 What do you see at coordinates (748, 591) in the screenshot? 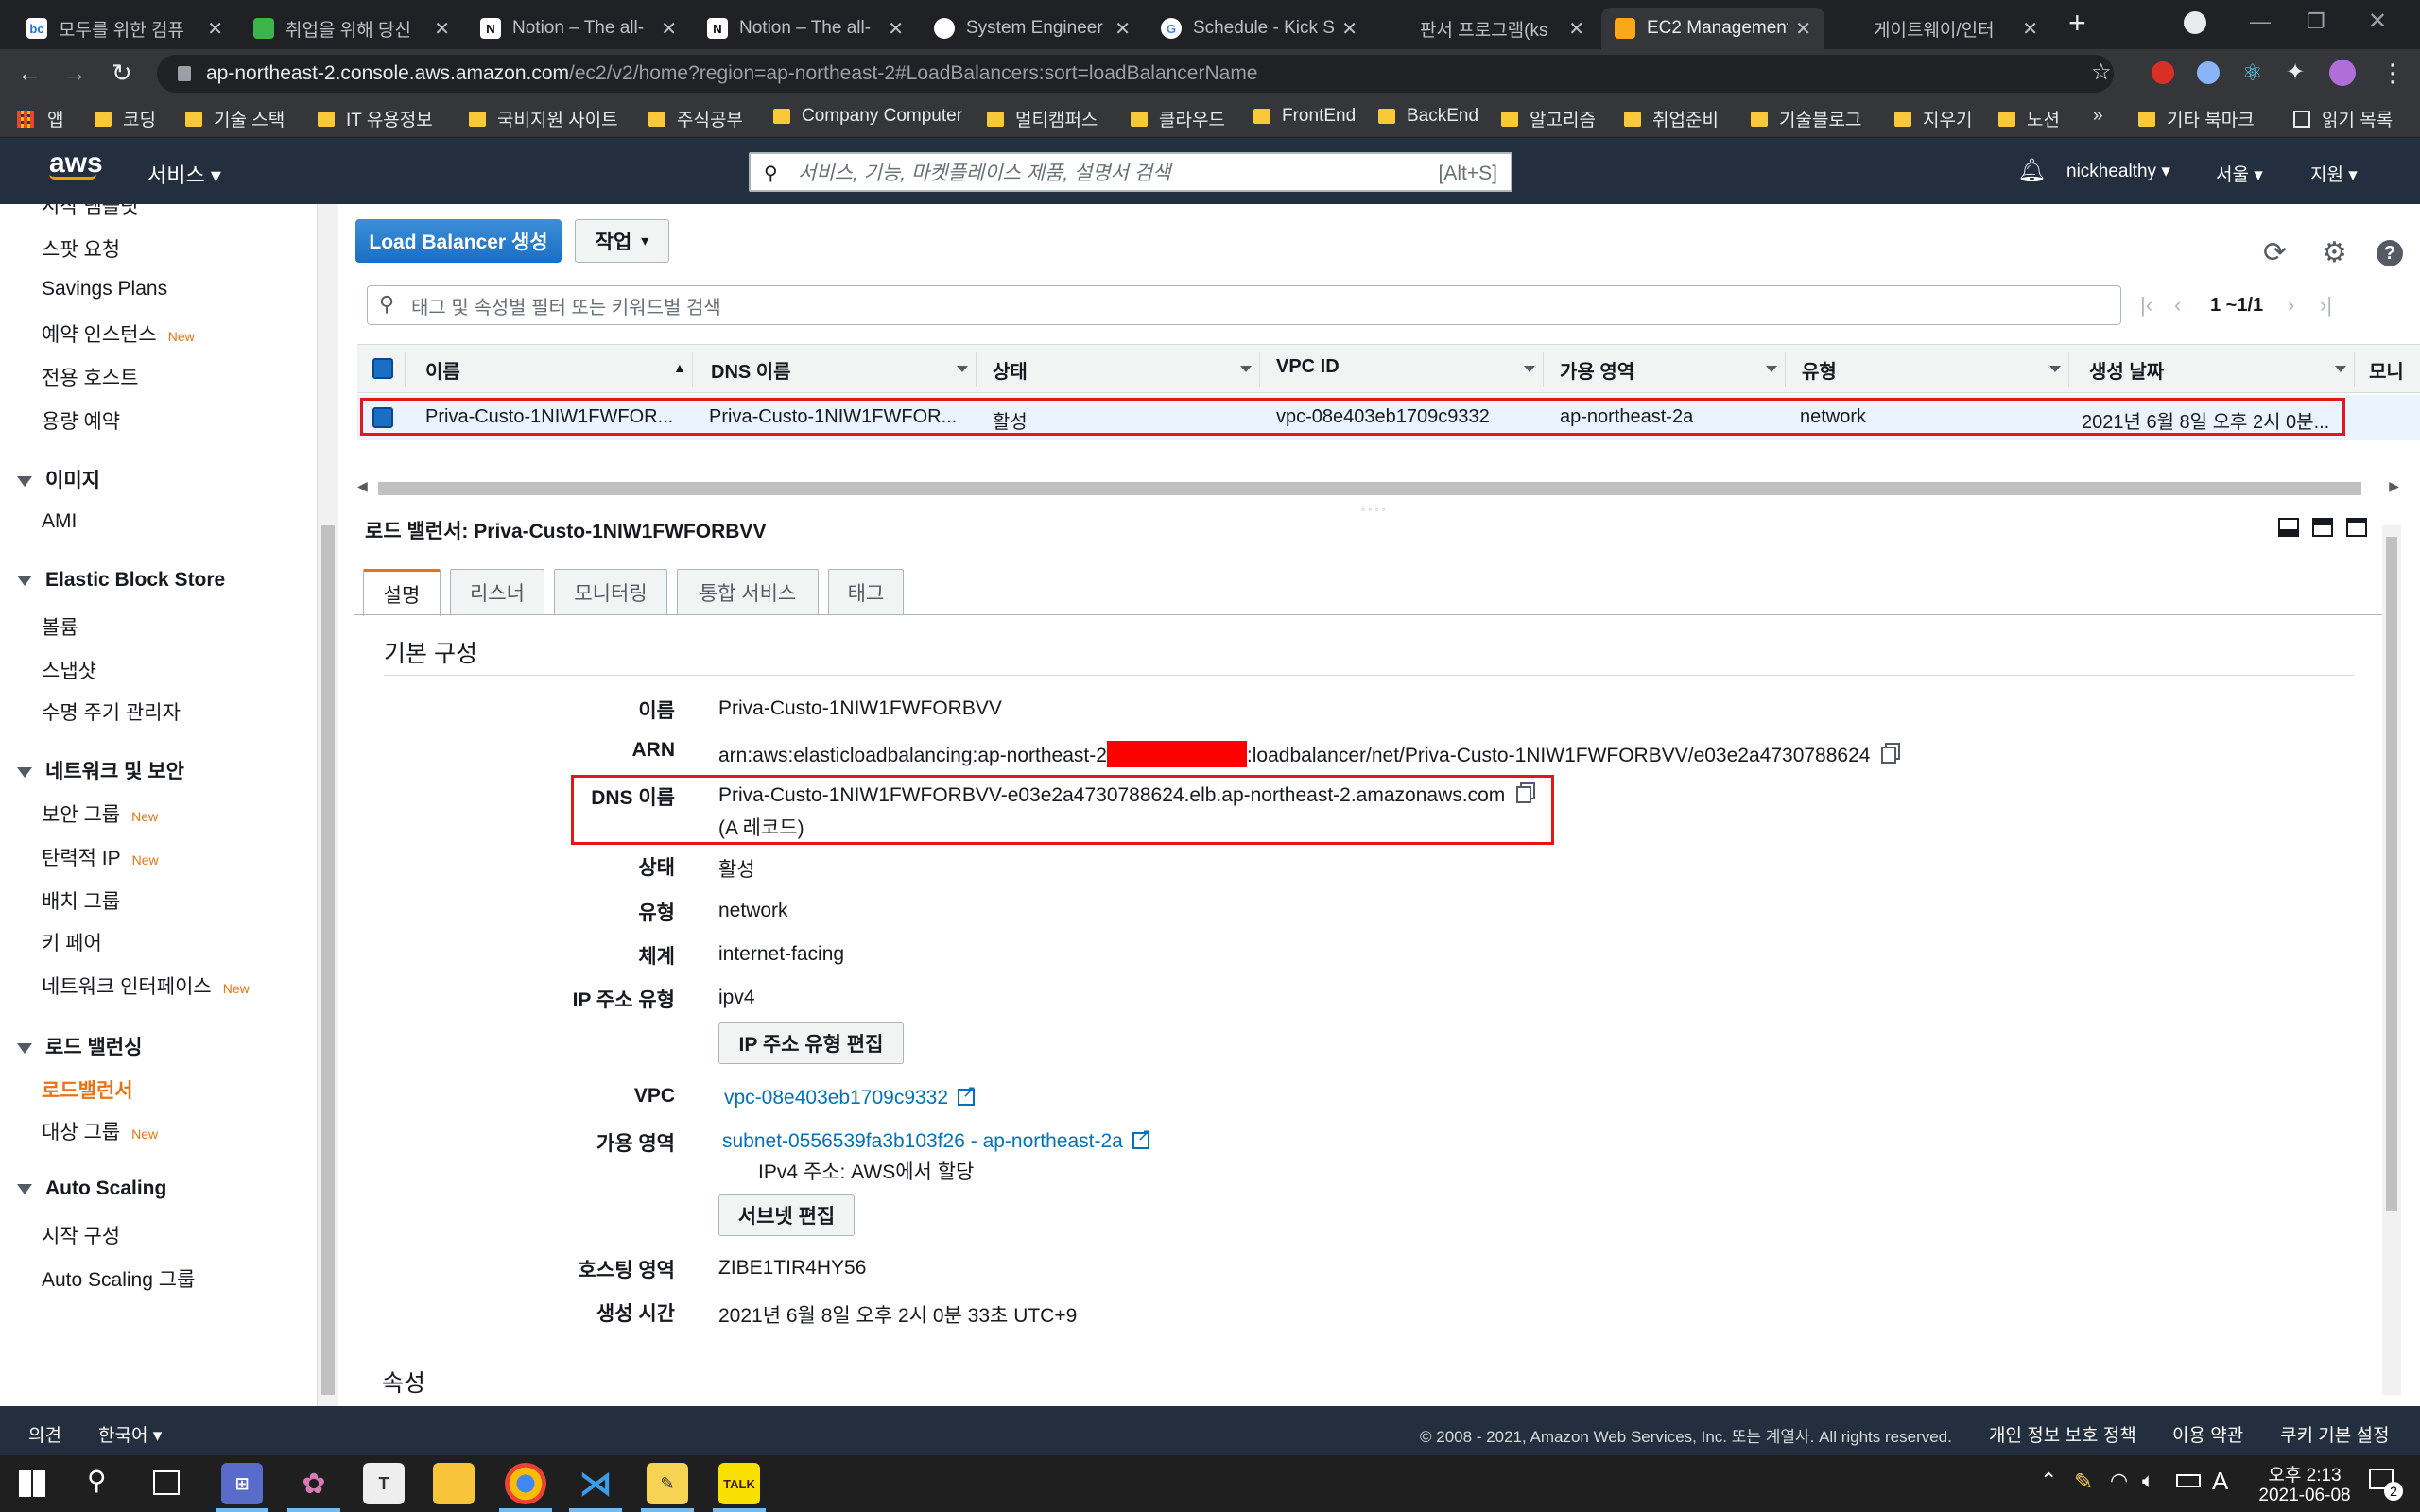
I see `tab-integrated-services: 통합 서비스` at bounding box center [748, 591].